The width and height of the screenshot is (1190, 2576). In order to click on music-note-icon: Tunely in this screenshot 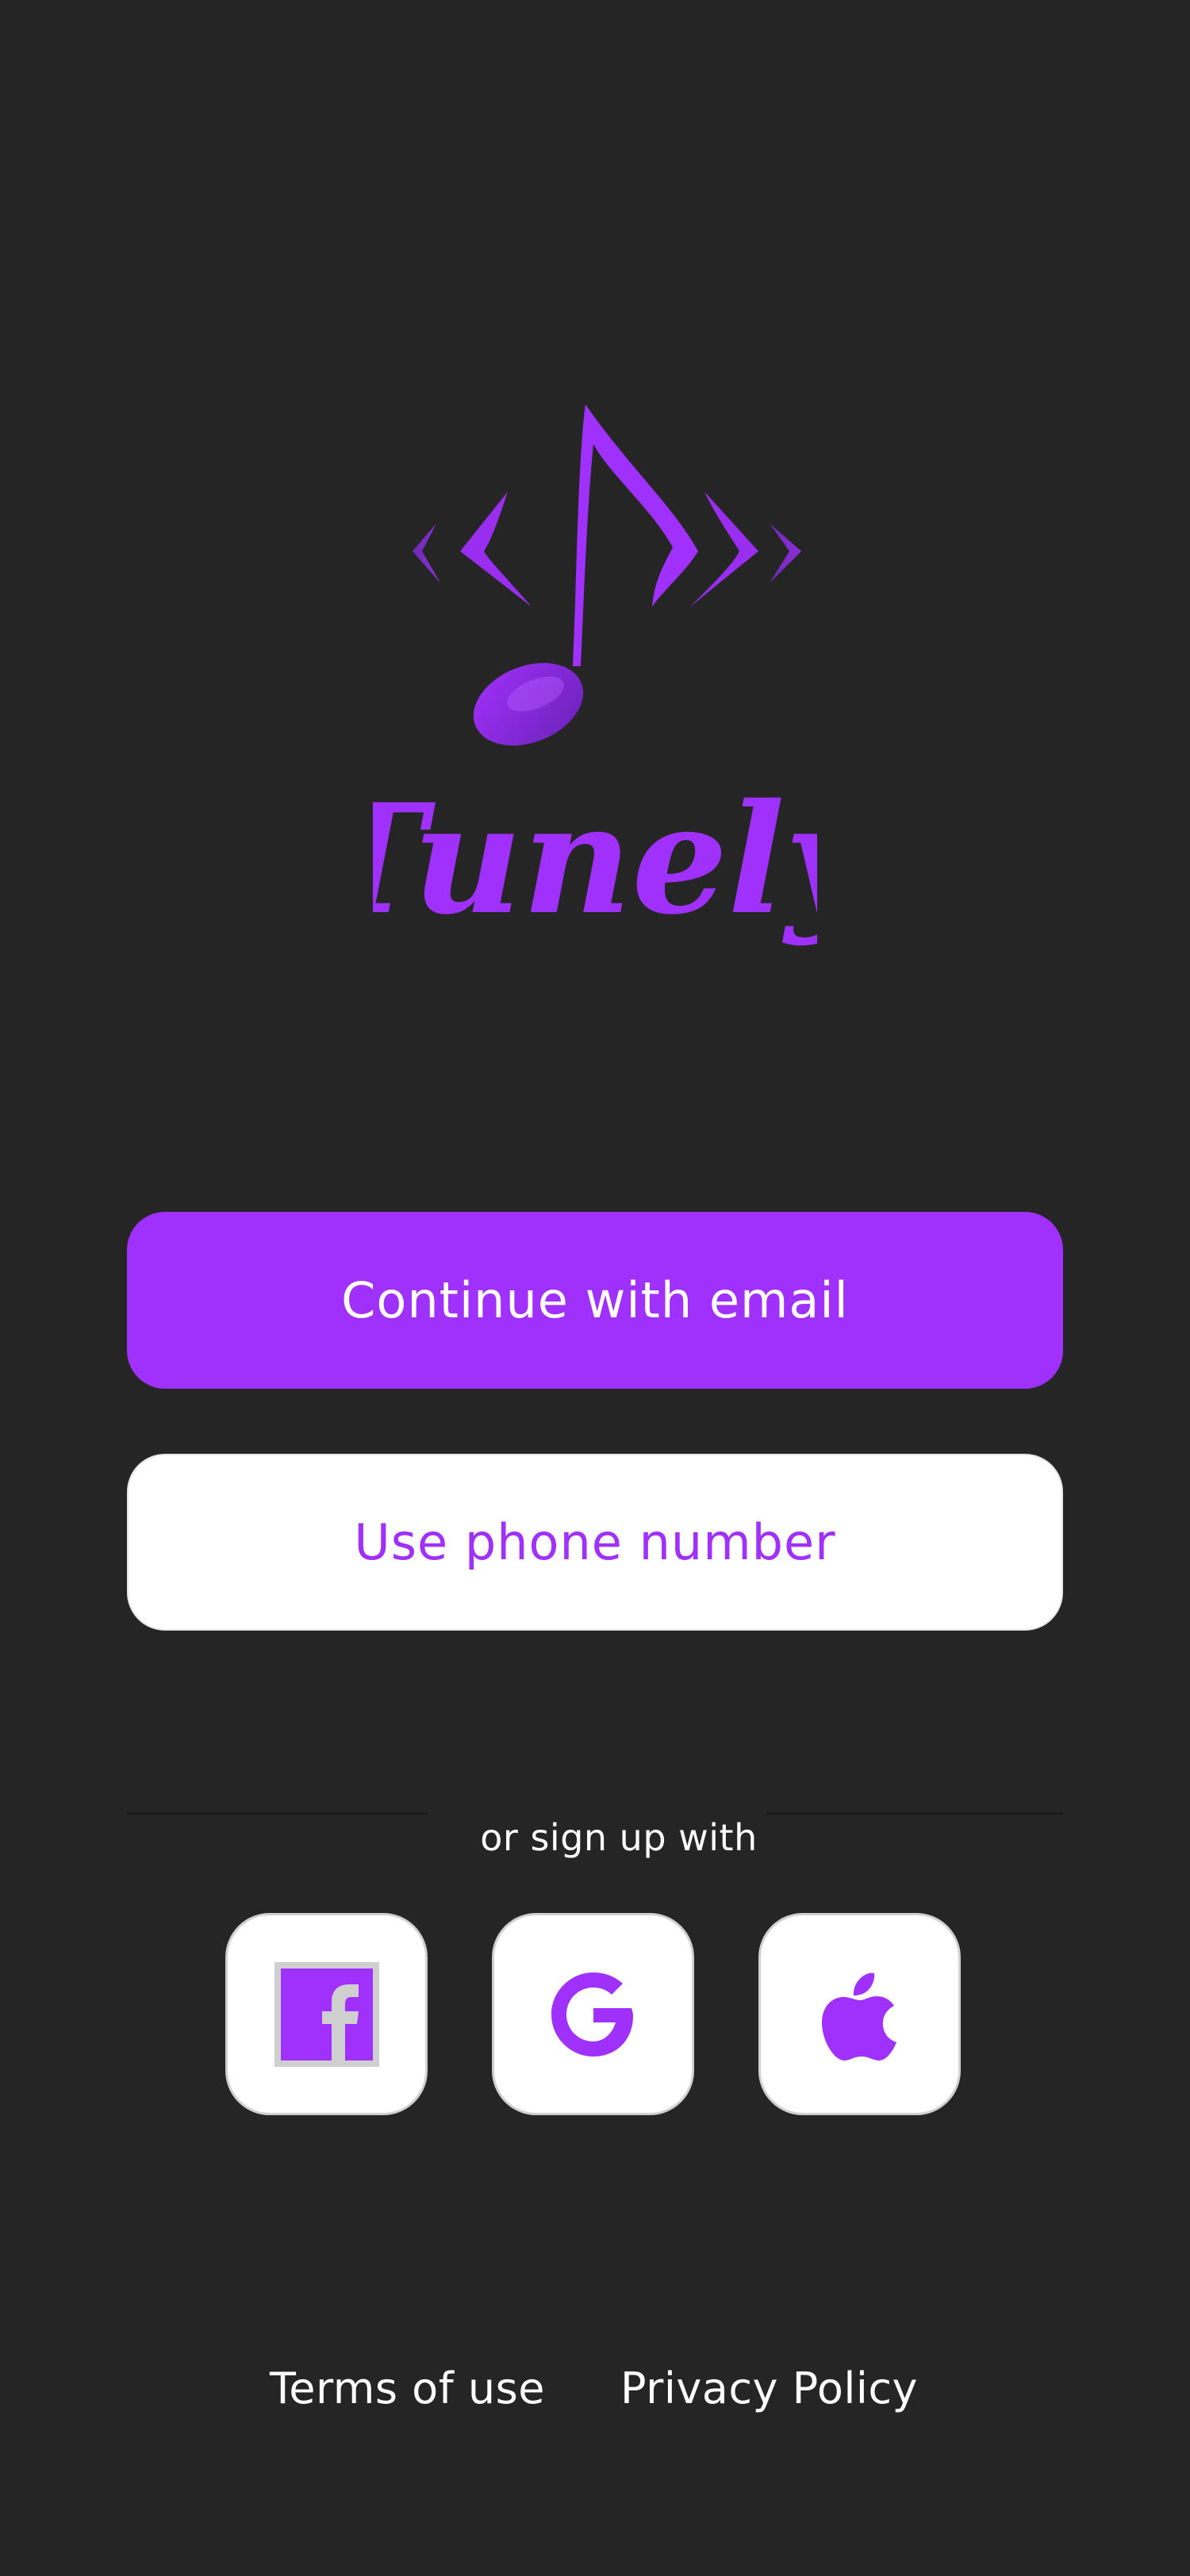, I will do `click(595, 676)`.